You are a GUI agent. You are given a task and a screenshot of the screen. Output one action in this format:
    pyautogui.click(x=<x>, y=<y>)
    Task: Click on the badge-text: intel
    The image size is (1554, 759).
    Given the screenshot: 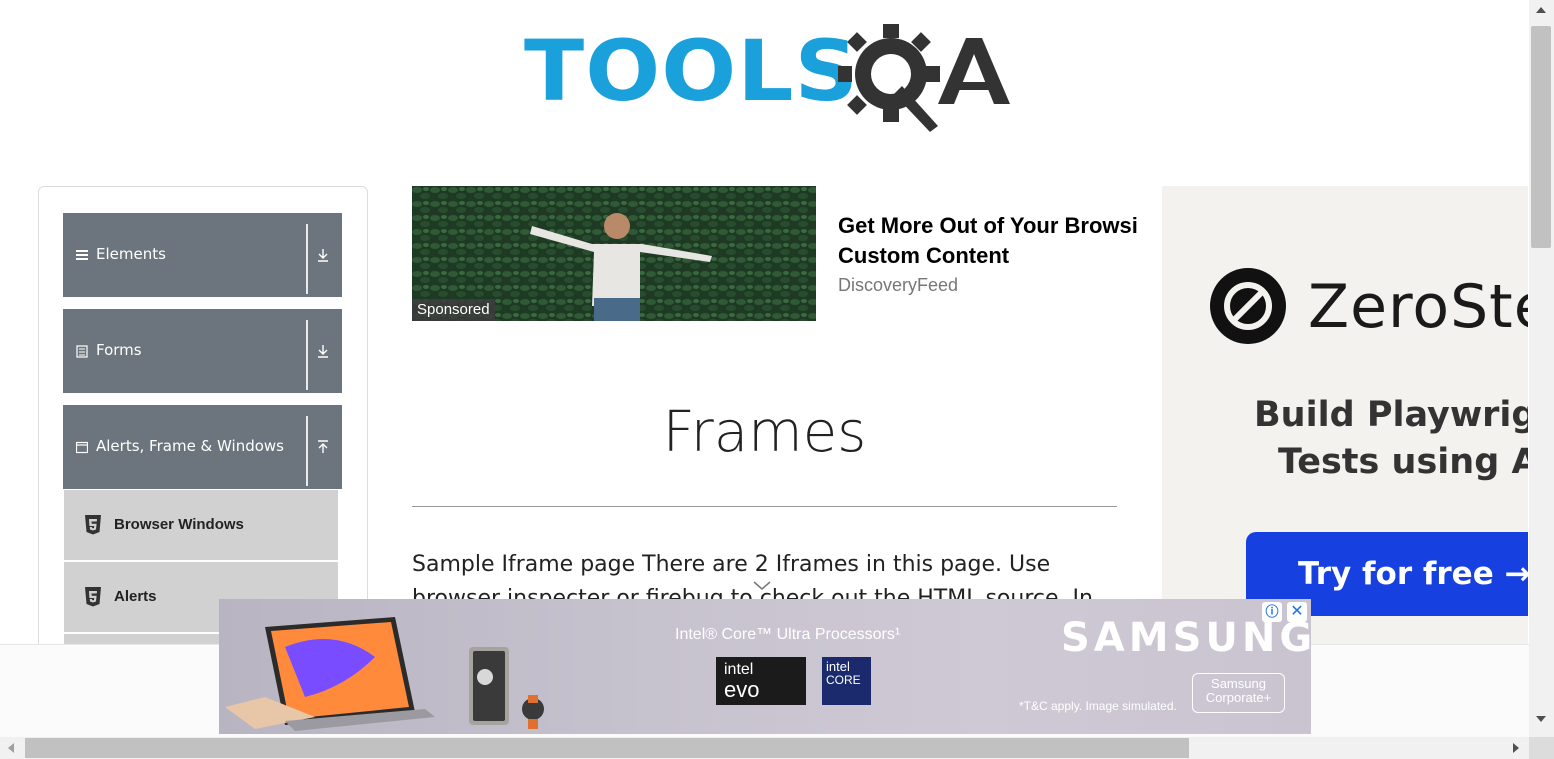 What is the action you would take?
    pyautogui.click(x=838, y=666)
    